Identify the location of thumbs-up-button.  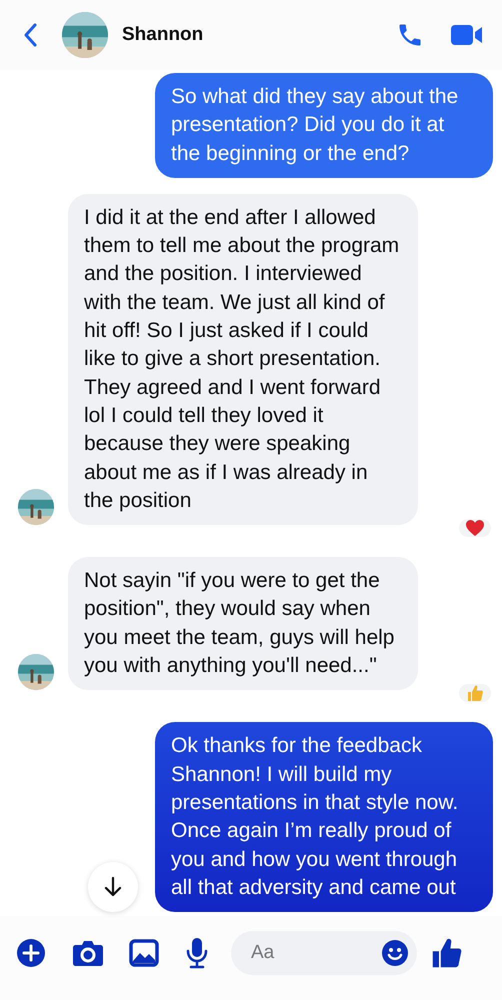
(447, 953).